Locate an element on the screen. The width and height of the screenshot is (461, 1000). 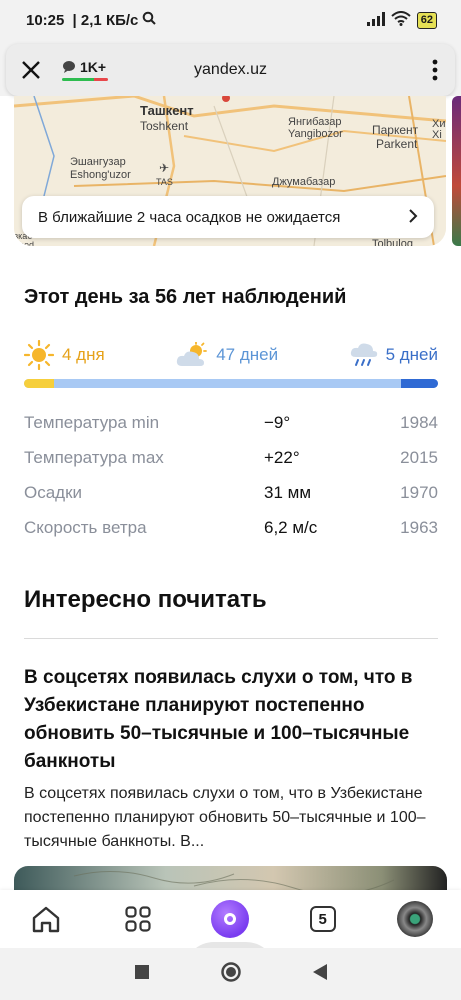
sunny-days-label: 4 дня is located at coordinates (83, 354).